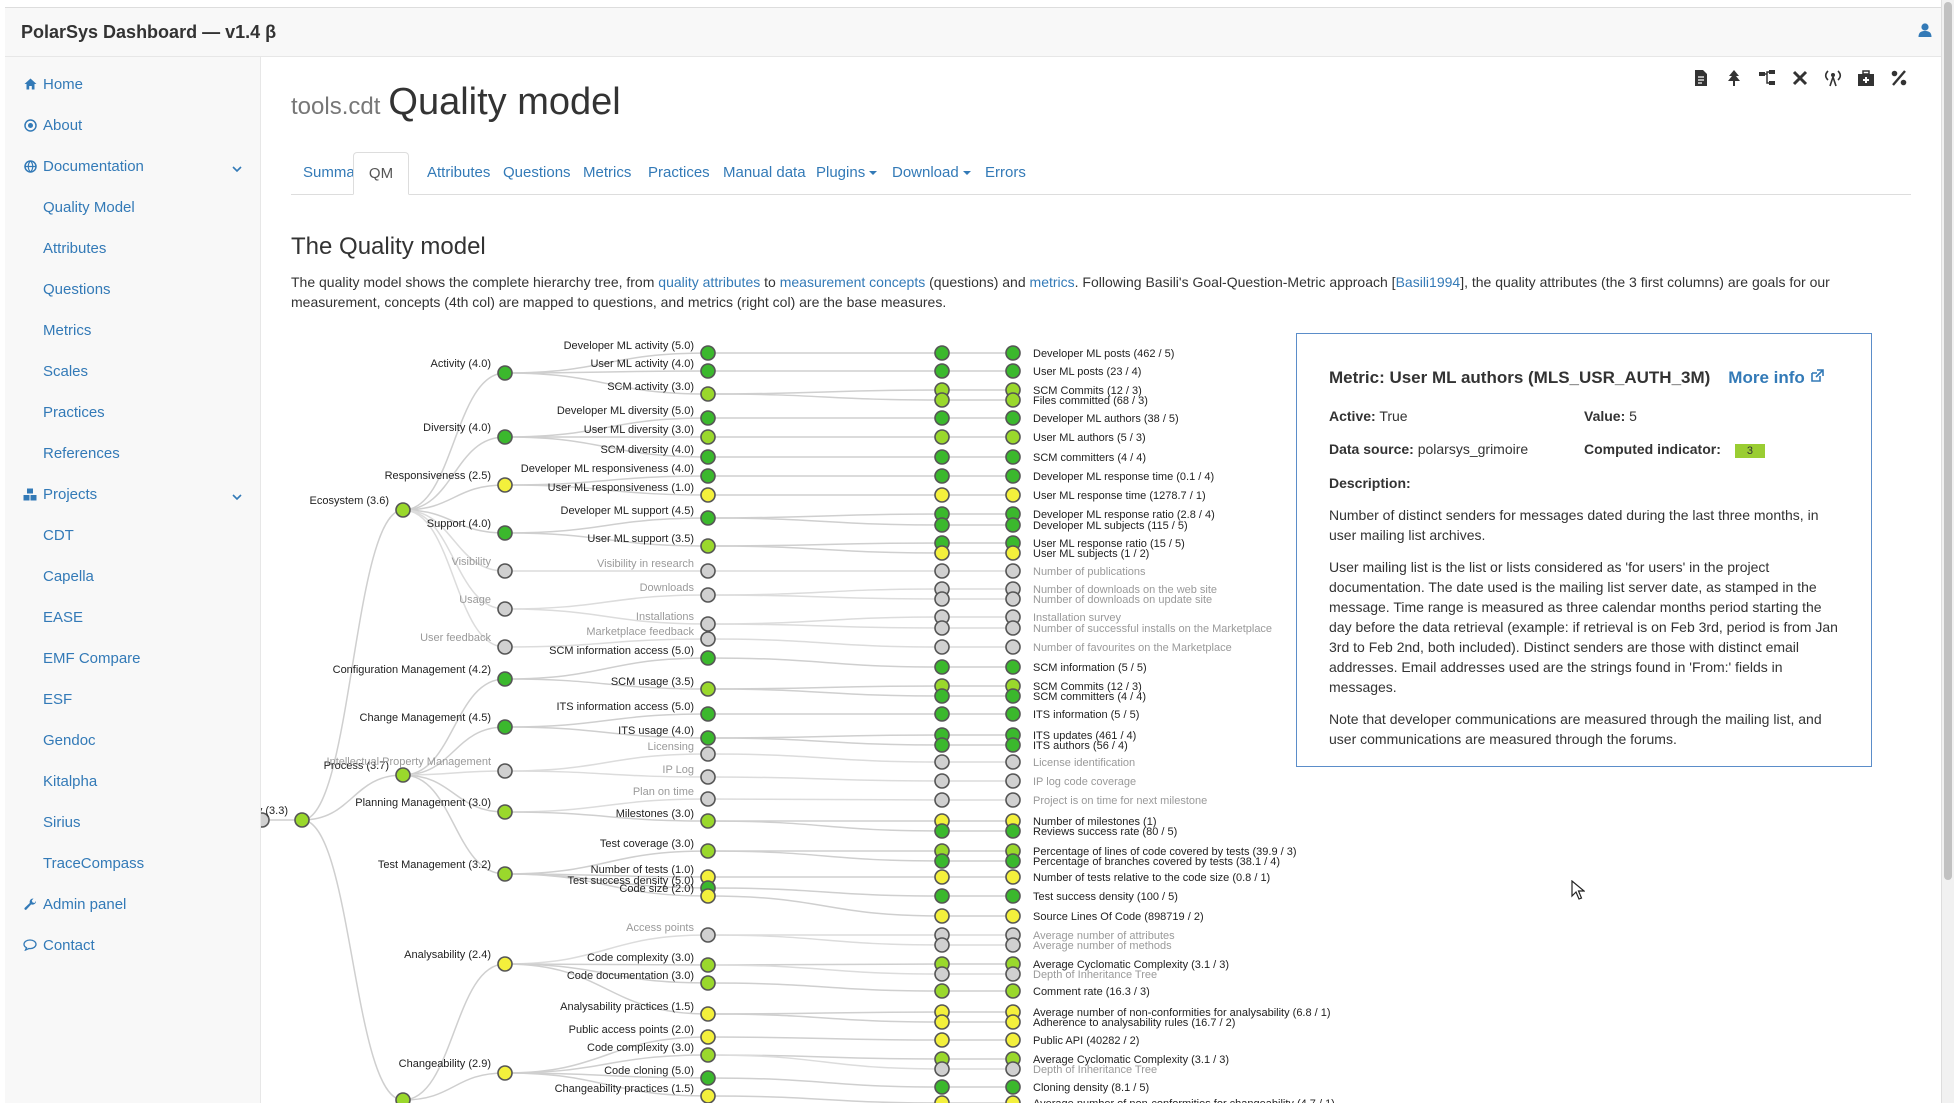 The image size is (1954, 1103). Describe the element at coordinates (678, 770) in the screenshot. I see `concept-label: IP Log` at that location.